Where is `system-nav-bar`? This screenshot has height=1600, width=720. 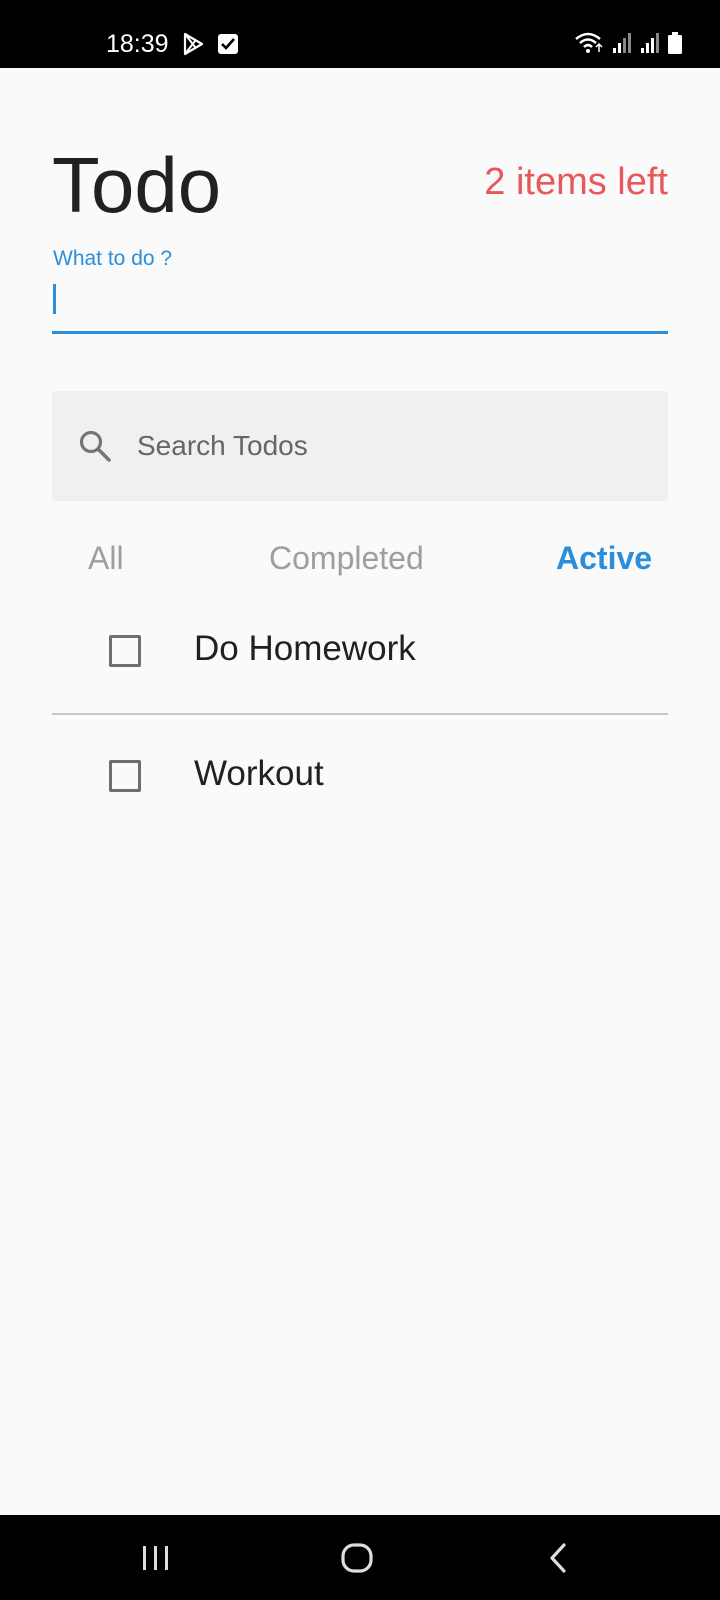 system-nav-bar is located at coordinates (360, 1557).